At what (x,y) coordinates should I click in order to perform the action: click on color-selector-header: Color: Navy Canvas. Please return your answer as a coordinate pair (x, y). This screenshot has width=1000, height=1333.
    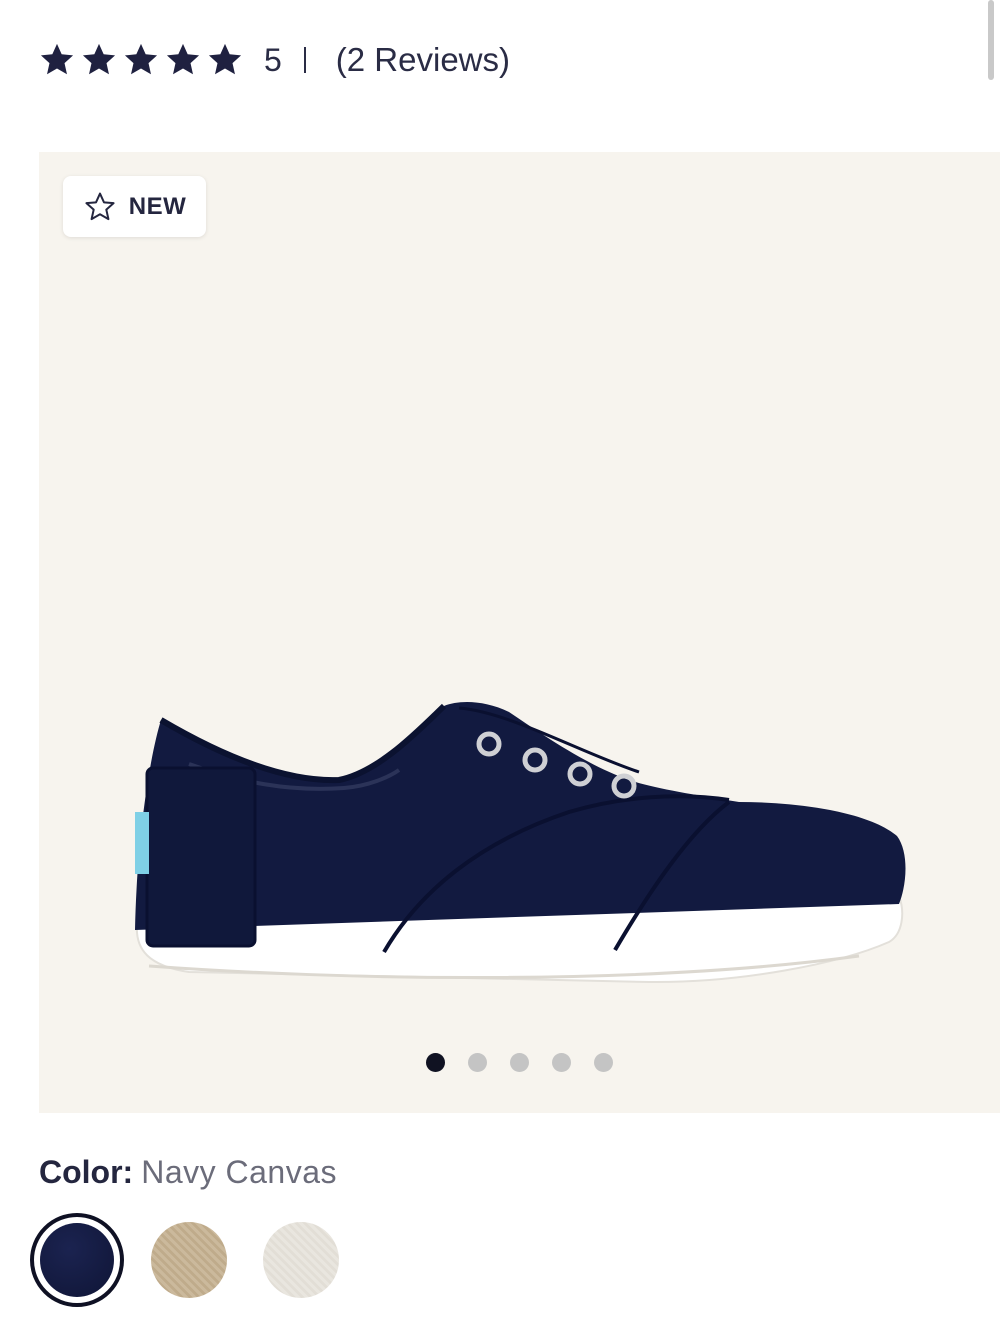
    Looking at the image, I should click on (188, 1172).